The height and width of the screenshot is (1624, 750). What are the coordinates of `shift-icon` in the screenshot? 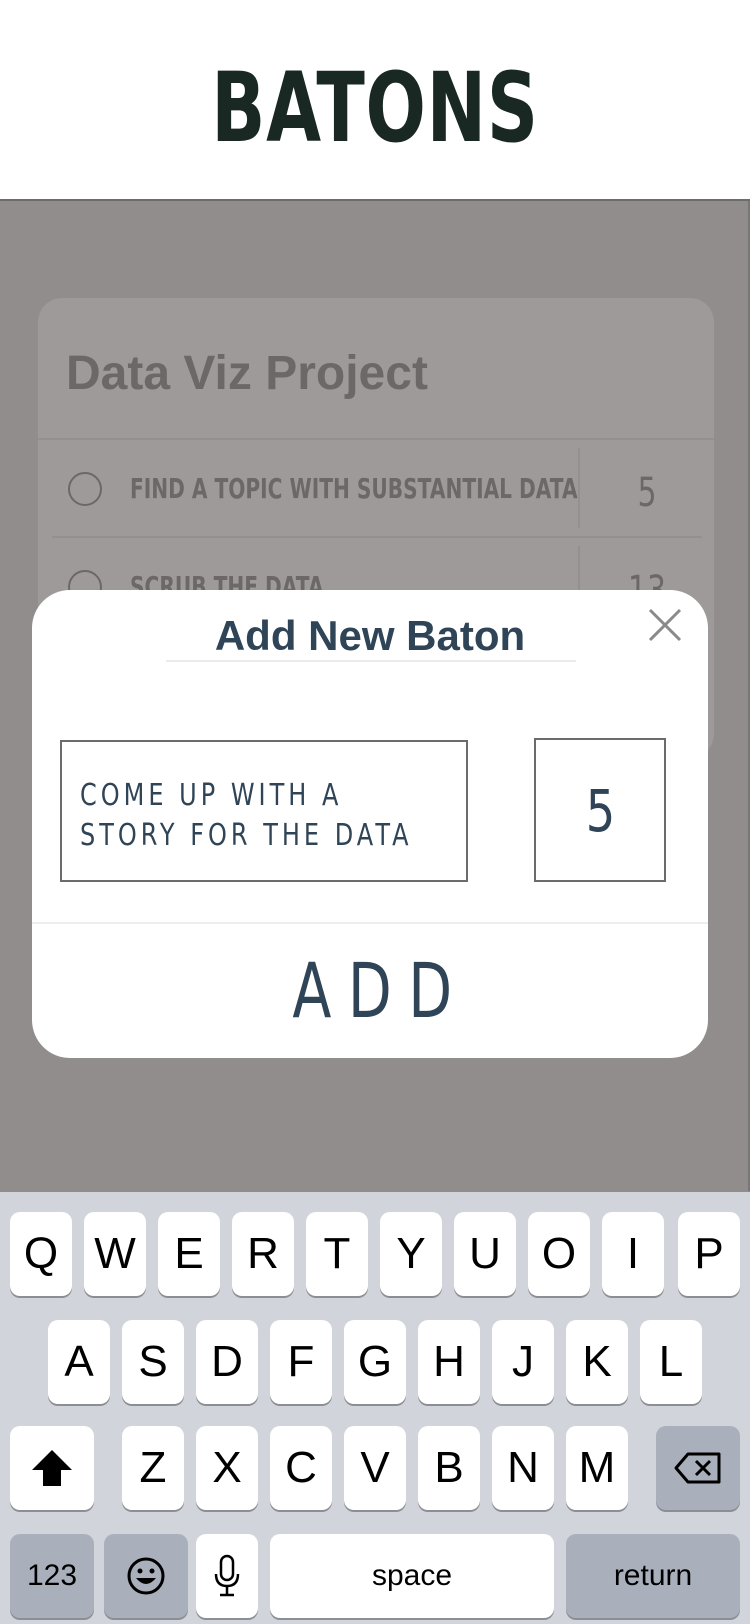 It's located at (52, 1468).